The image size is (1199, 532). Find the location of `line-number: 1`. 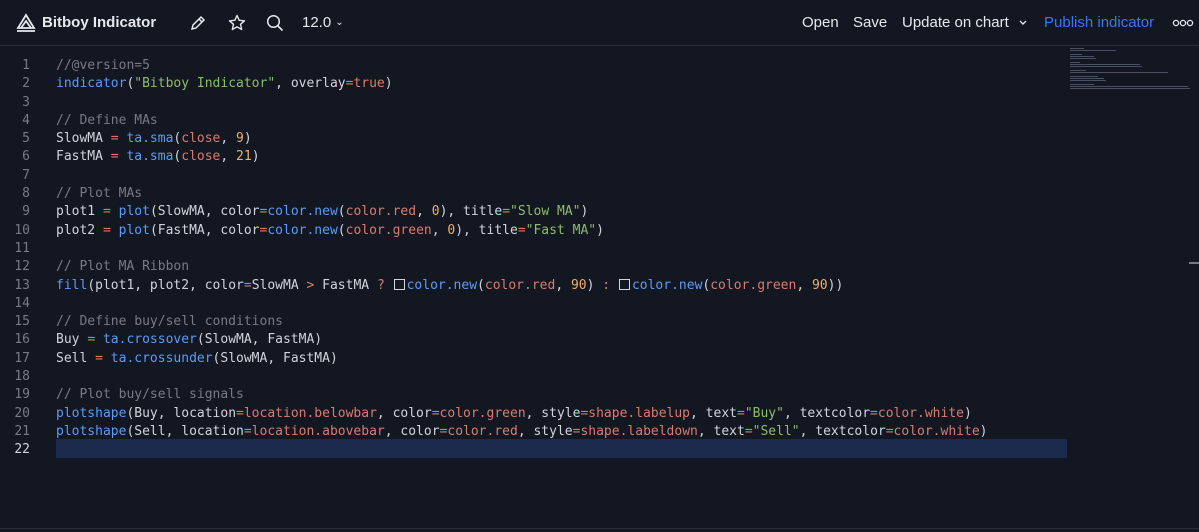

line-number: 1 is located at coordinates (26, 65).